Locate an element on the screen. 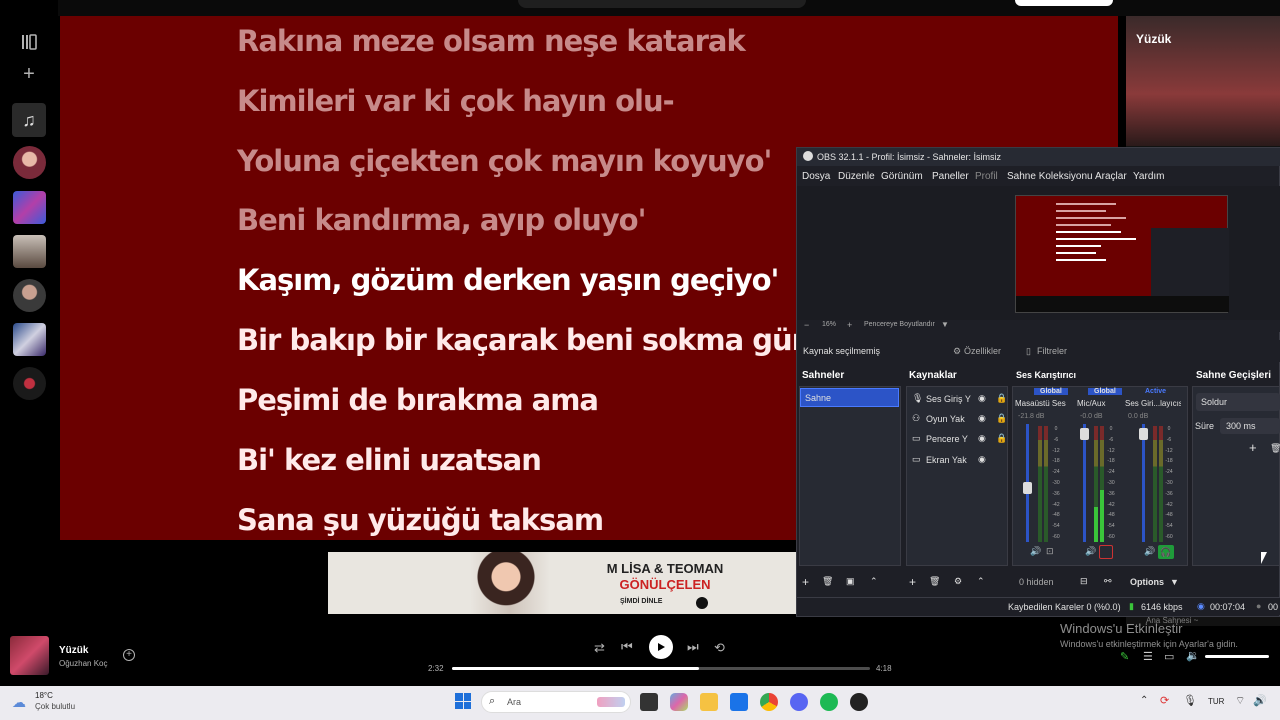 This screenshot has height=720, width=1280. duration-input: 300 ms is located at coordinates (1250, 426).